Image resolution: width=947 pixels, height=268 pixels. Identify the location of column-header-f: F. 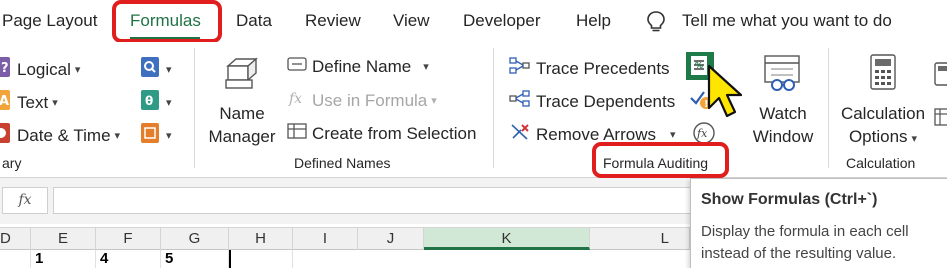
(128, 239).